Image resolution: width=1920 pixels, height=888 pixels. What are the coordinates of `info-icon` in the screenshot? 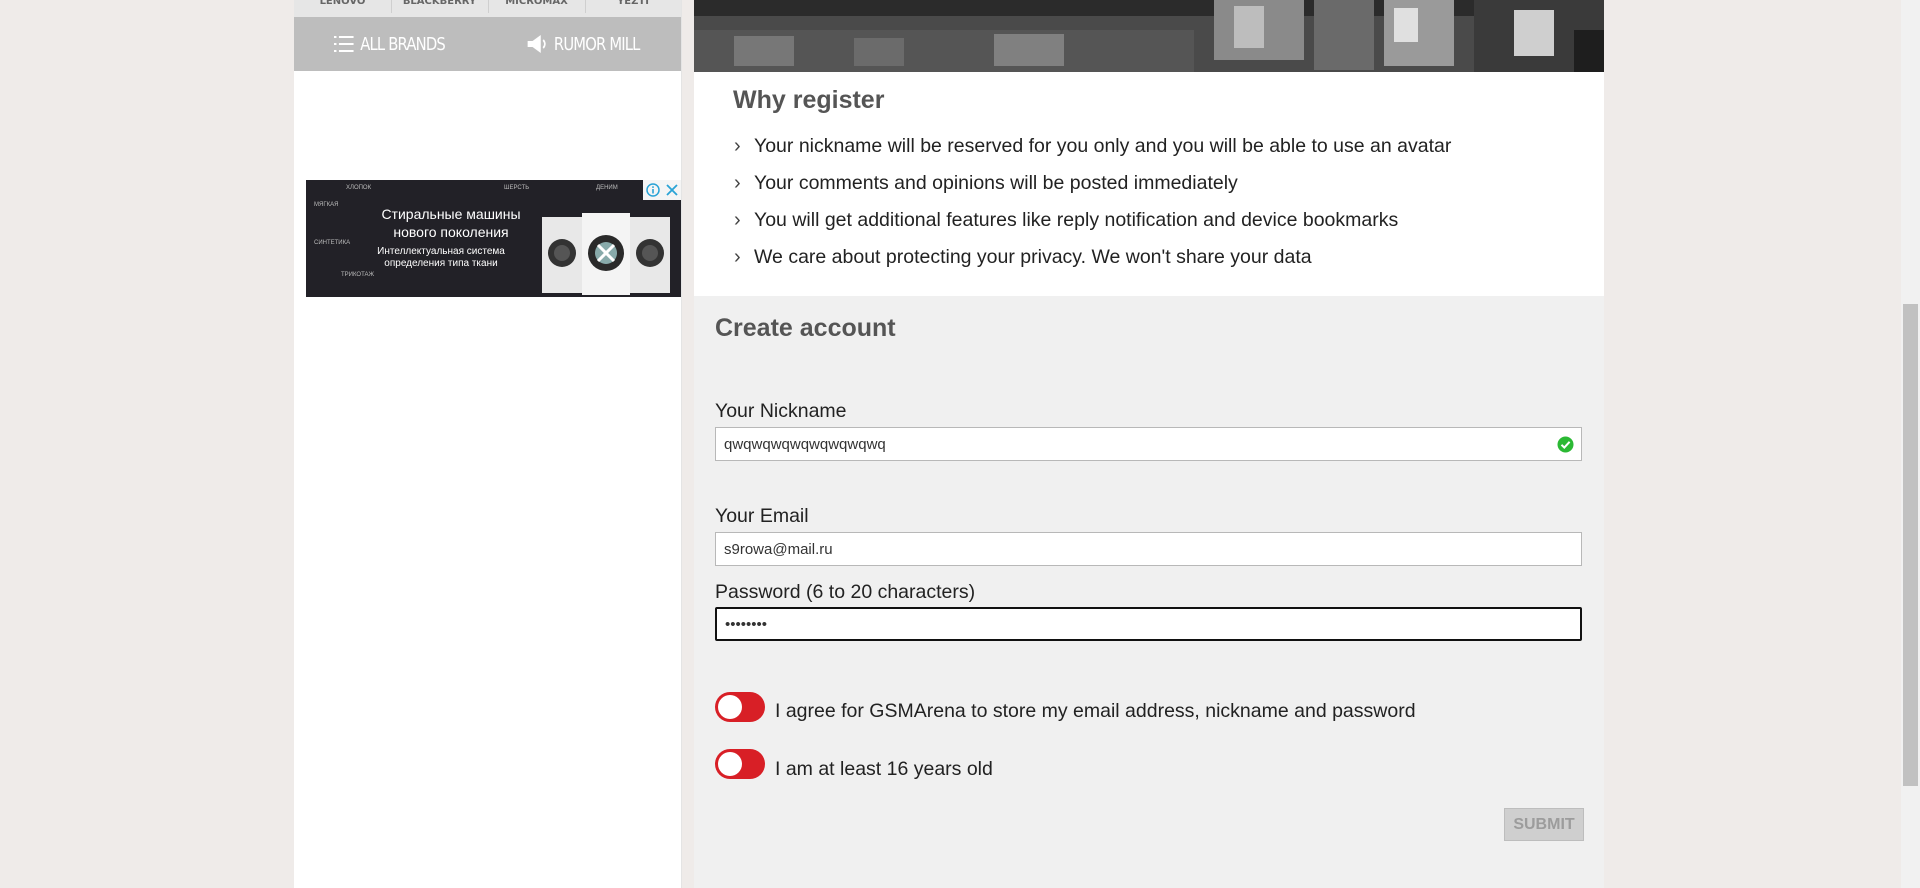 It's located at (653, 190).